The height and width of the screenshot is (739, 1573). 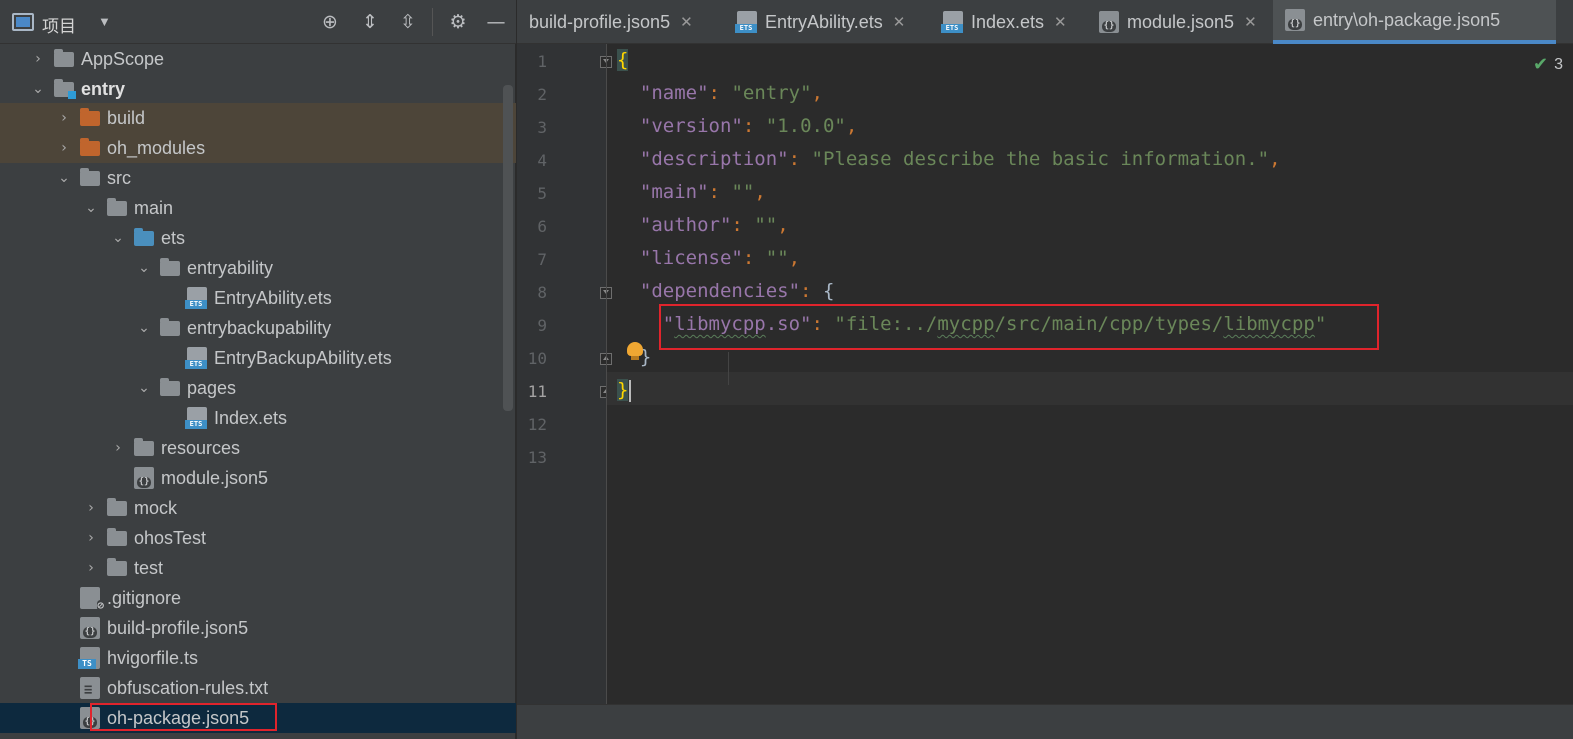 I want to click on tree-item-label: build-profile.json5, so click(x=178, y=627).